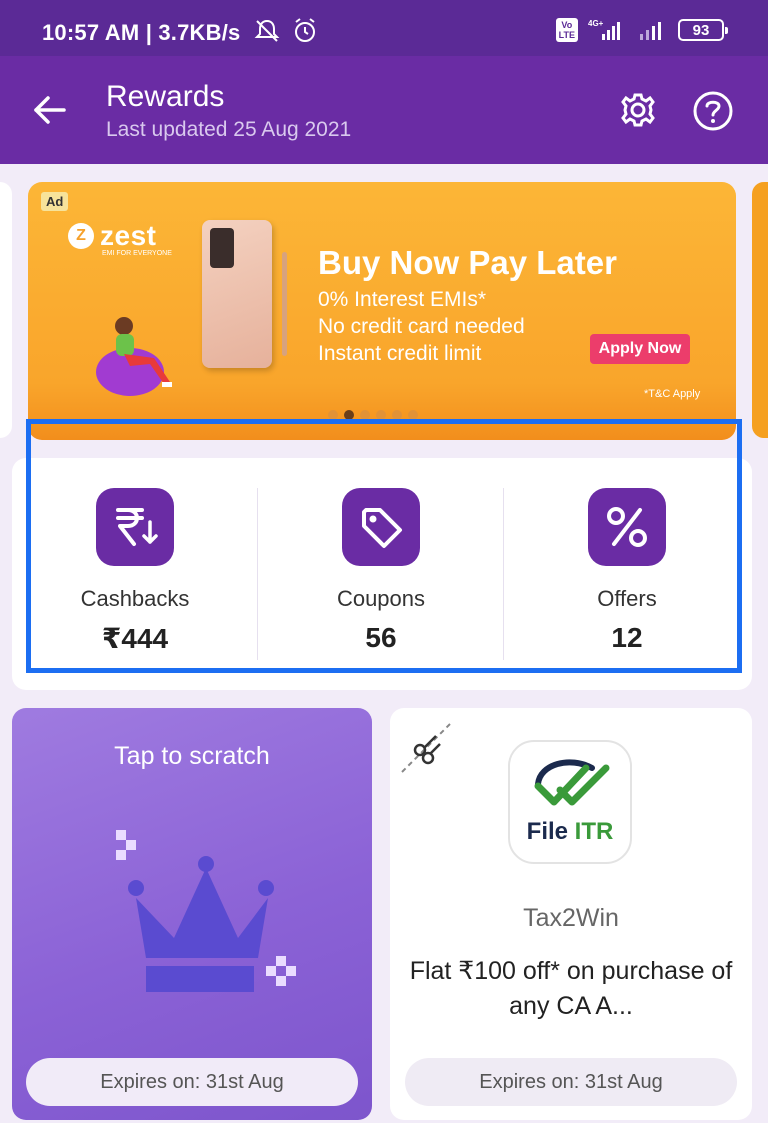 The image size is (768, 1123). I want to click on mute-icon, so click(267, 30).